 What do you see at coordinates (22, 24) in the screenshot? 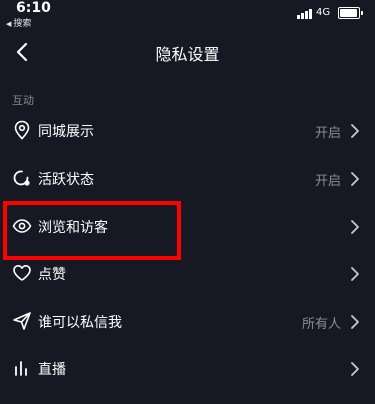
I see `back-to-app-label: 搜索` at bounding box center [22, 24].